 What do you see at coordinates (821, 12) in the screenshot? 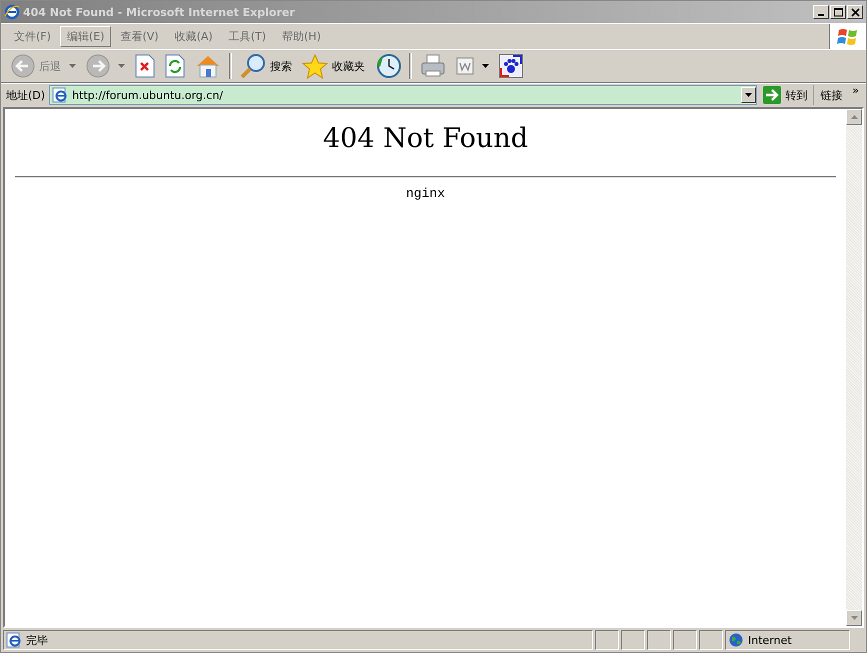
I see `minimize-button` at bounding box center [821, 12].